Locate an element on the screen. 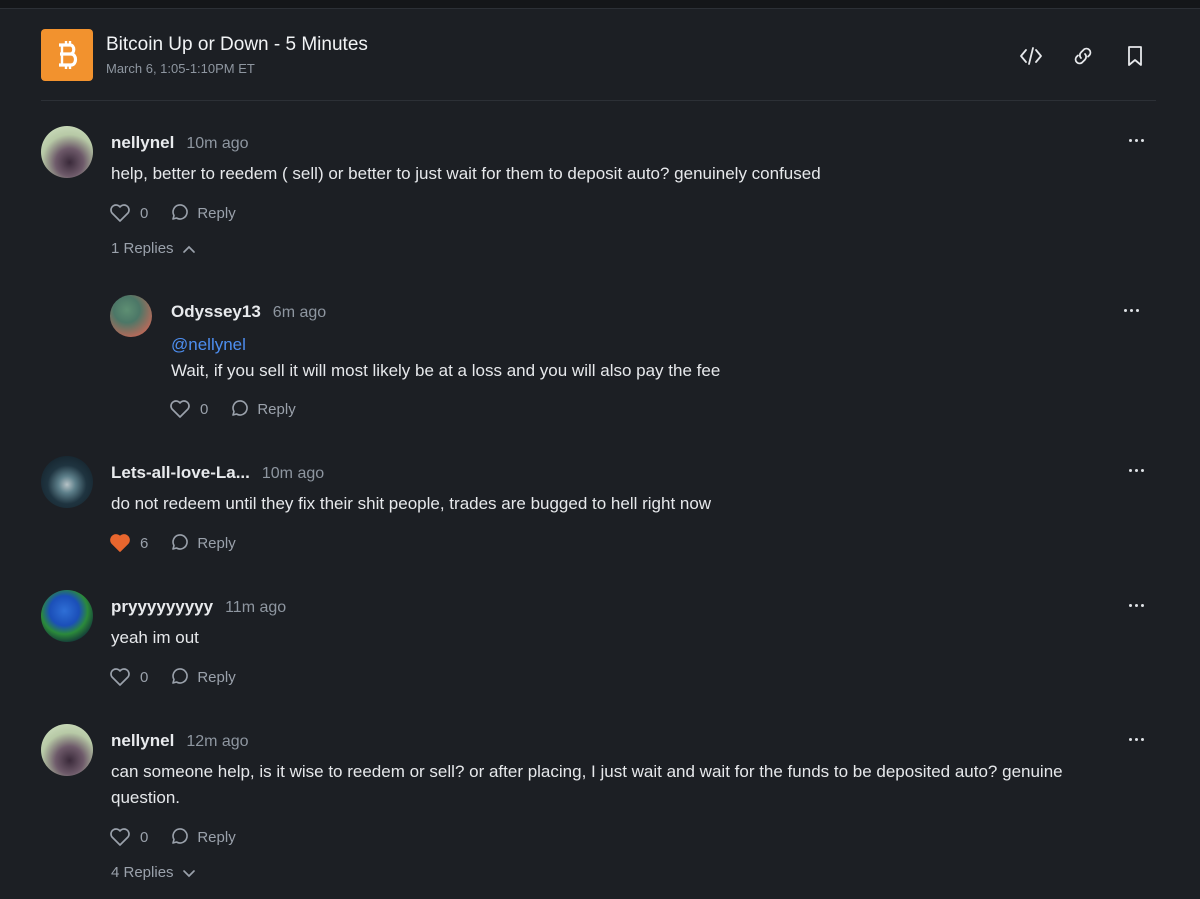 This screenshot has width=1200, height=899. header-divider is located at coordinates (598, 100).